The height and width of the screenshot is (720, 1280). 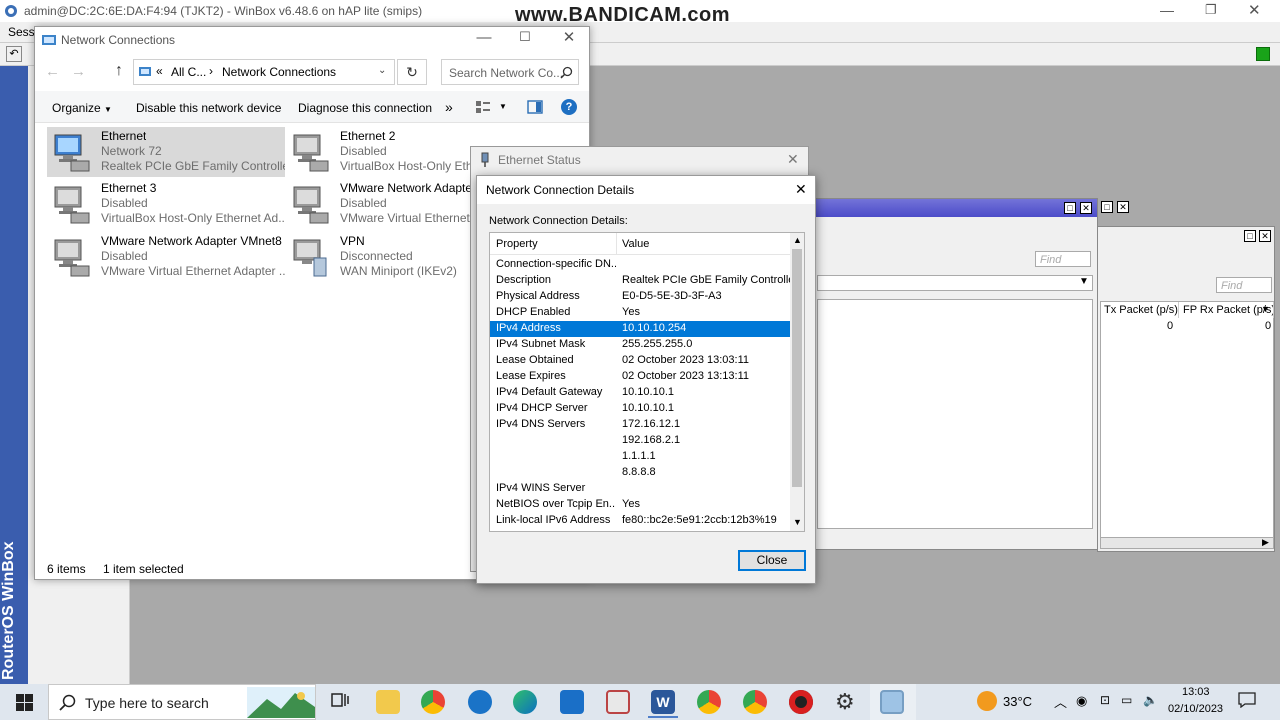 What do you see at coordinates (1195, 709) in the screenshot?
I see `clock-date: 02/10/2023` at bounding box center [1195, 709].